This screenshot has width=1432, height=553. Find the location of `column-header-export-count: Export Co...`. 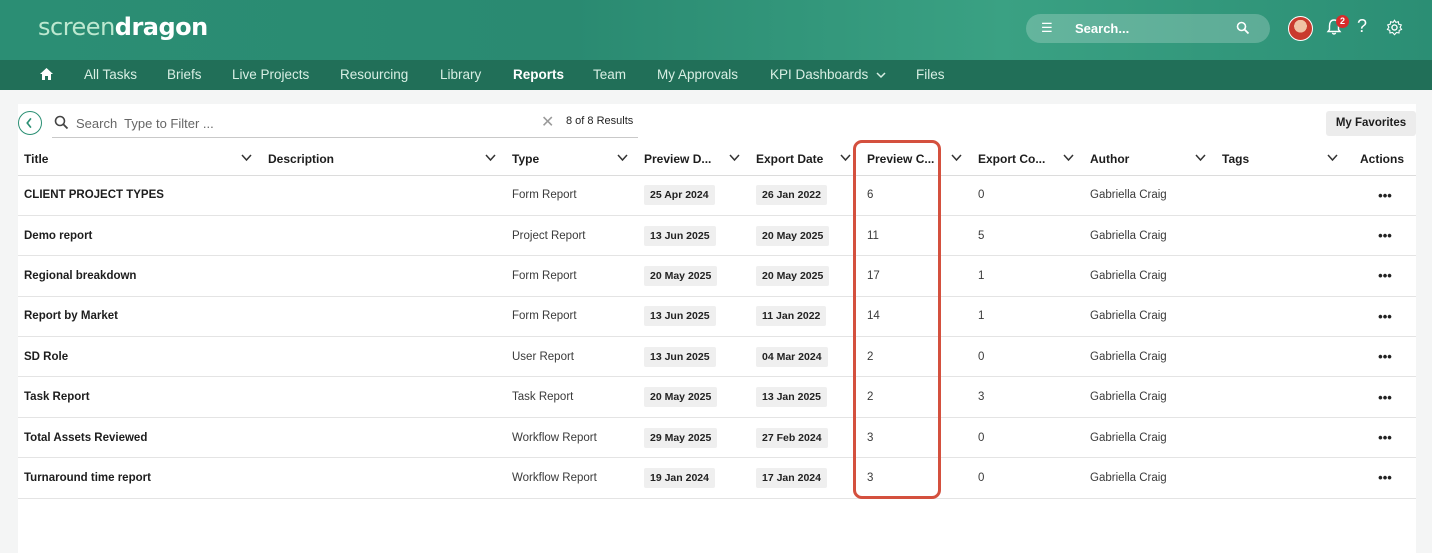

column-header-export-count: Export Co... is located at coordinates (1028, 160).